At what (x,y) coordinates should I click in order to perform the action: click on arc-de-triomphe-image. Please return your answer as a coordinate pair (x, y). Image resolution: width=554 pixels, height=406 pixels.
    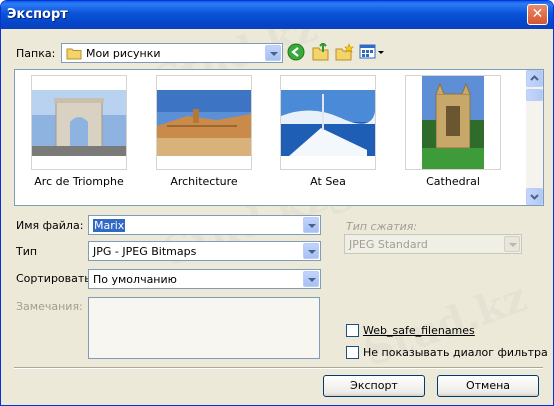
    Looking at the image, I should click on (79, 123).